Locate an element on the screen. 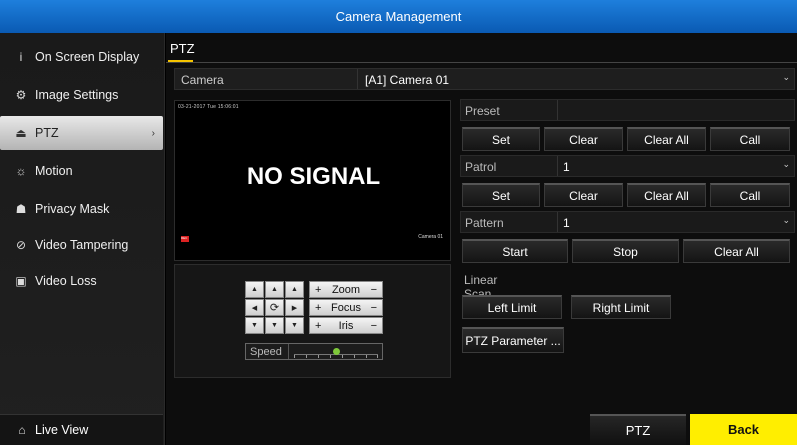  speed-slider-handle is located at coordinates (336, 351).